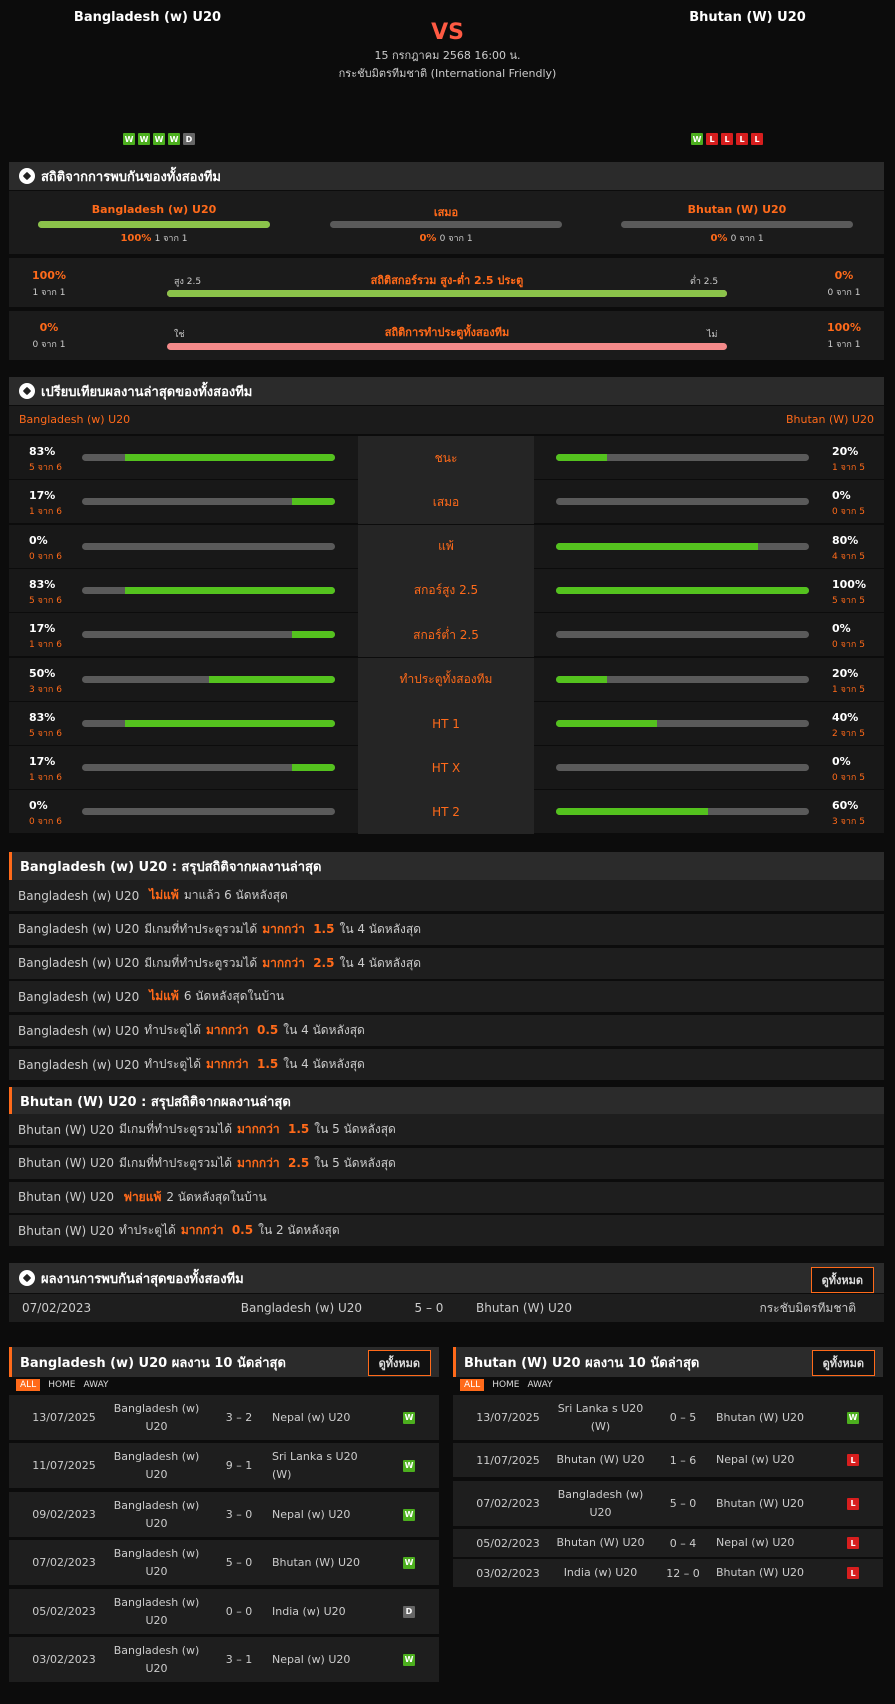 This screenshot has width=895, height=1704. What do you see at coordinates (683, 1417) in the screenshot?
I see `match-score: 0 – 5` at bounding box center [683, 1417].